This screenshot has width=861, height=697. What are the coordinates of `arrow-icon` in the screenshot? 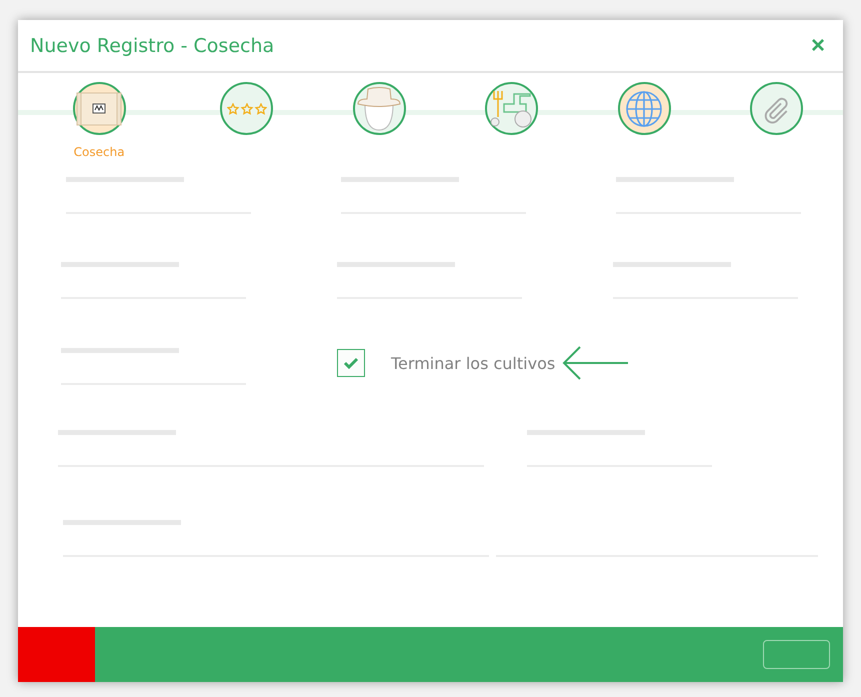 It's located at (595, 363).